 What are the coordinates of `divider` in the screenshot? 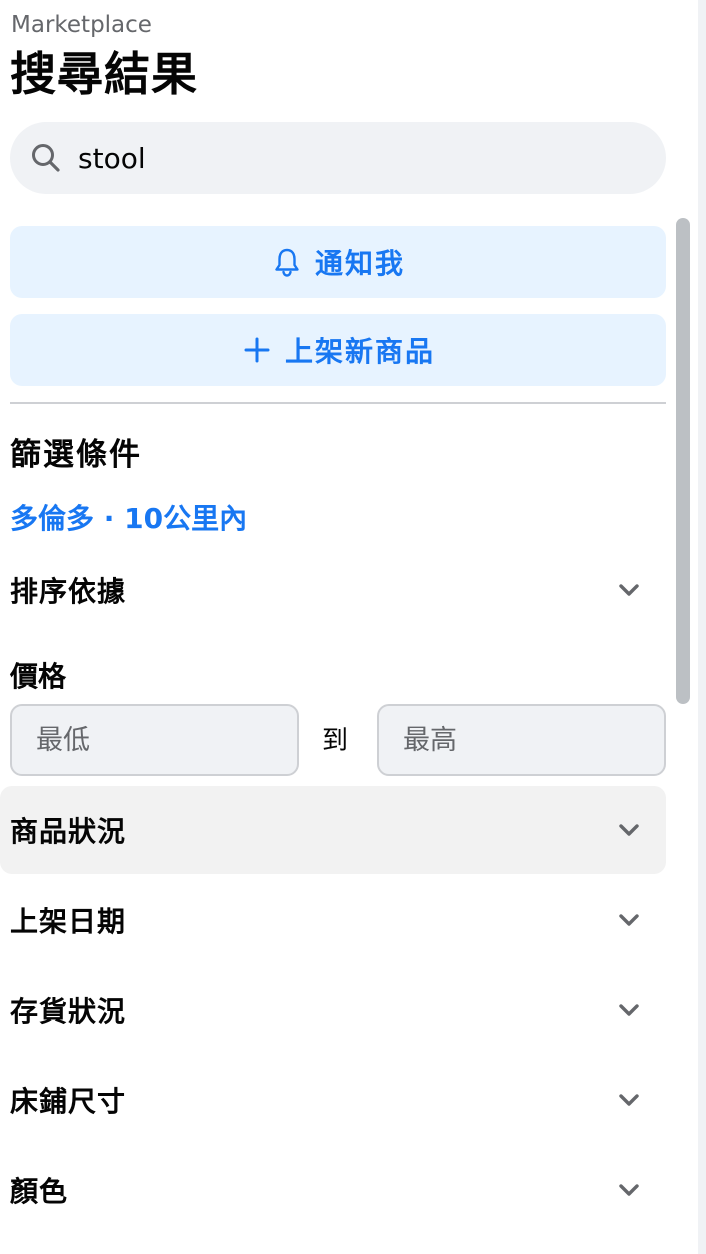 It's located at (338, 403).